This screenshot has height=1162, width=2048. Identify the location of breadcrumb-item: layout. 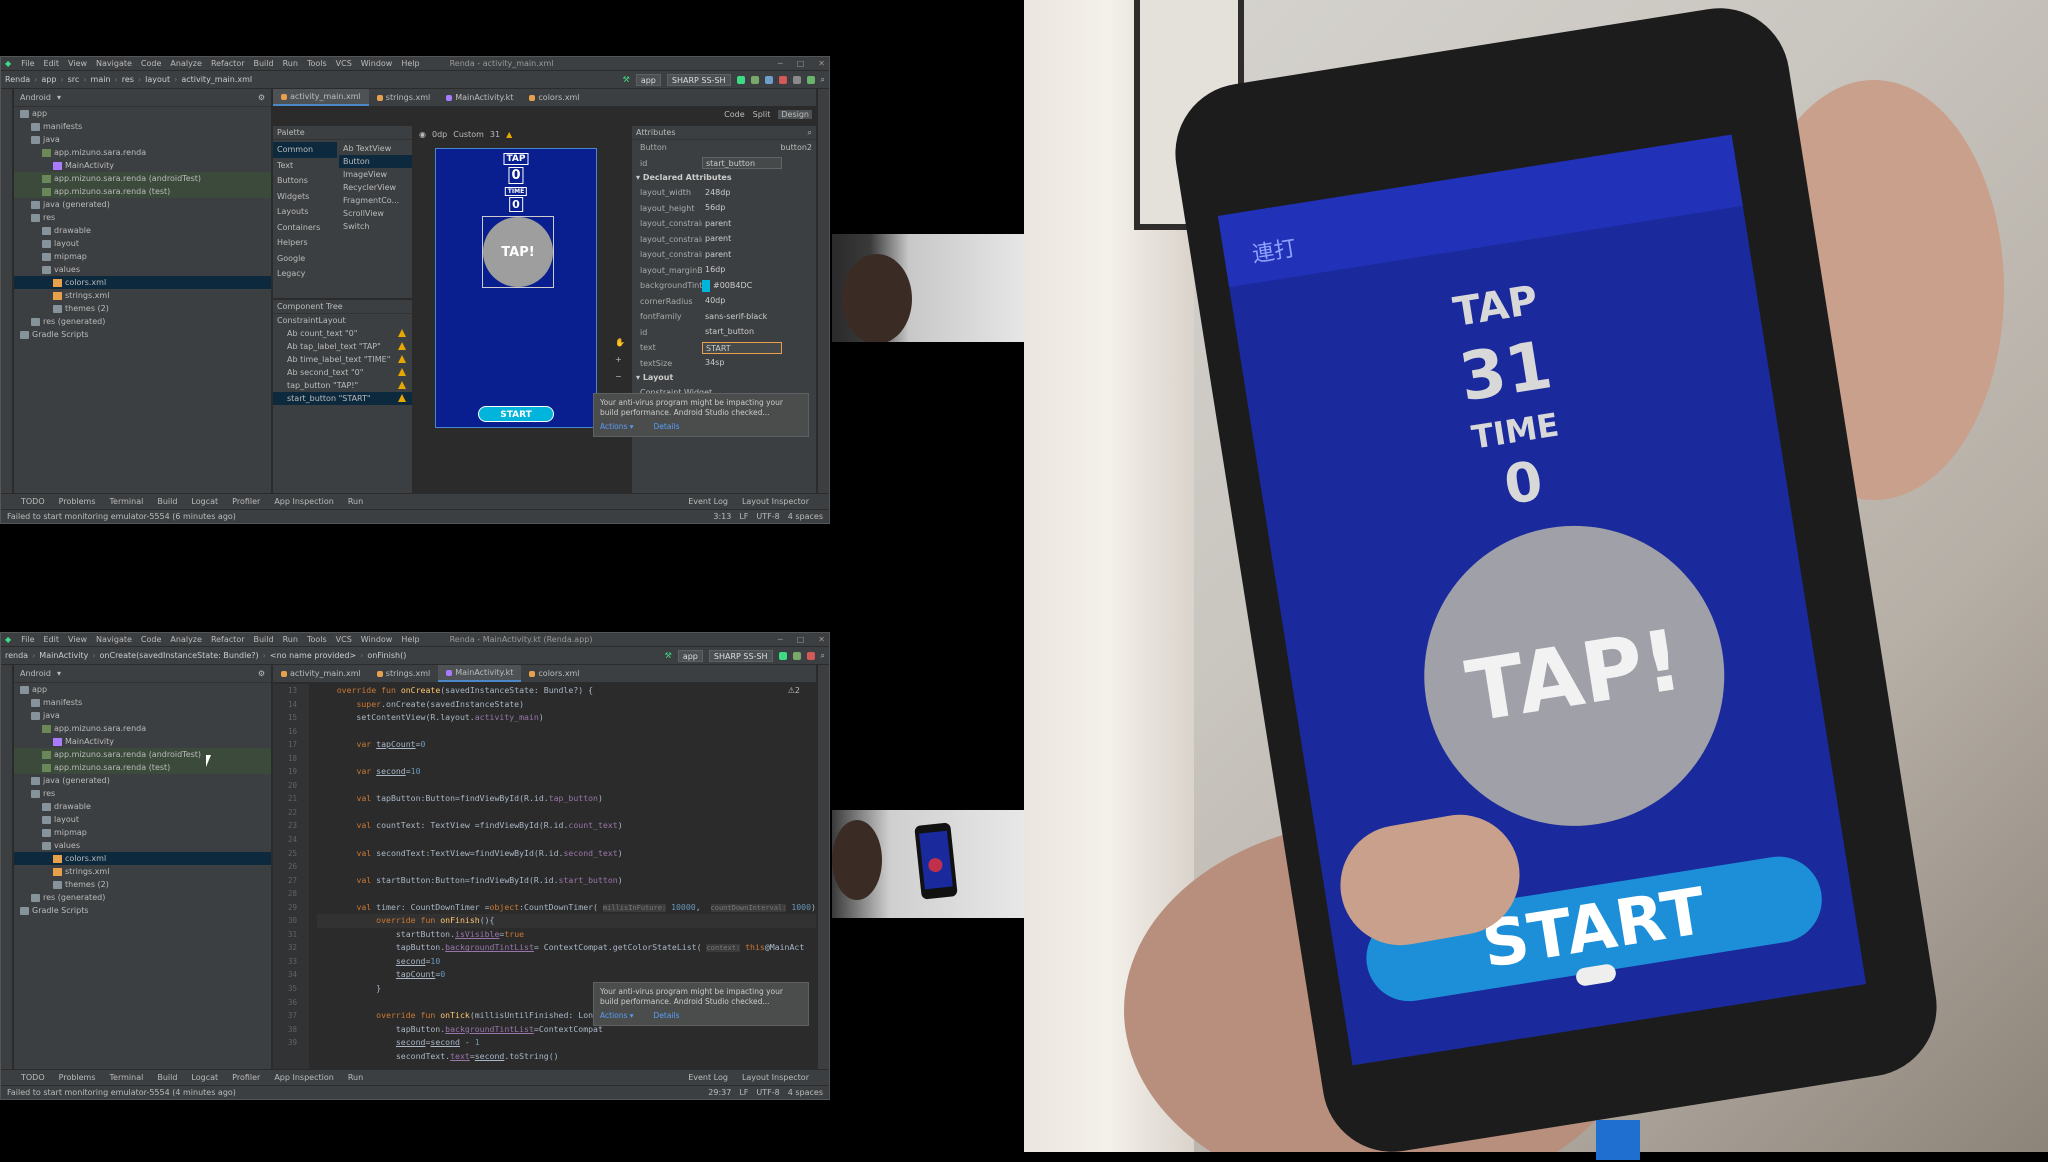
(157, 79).